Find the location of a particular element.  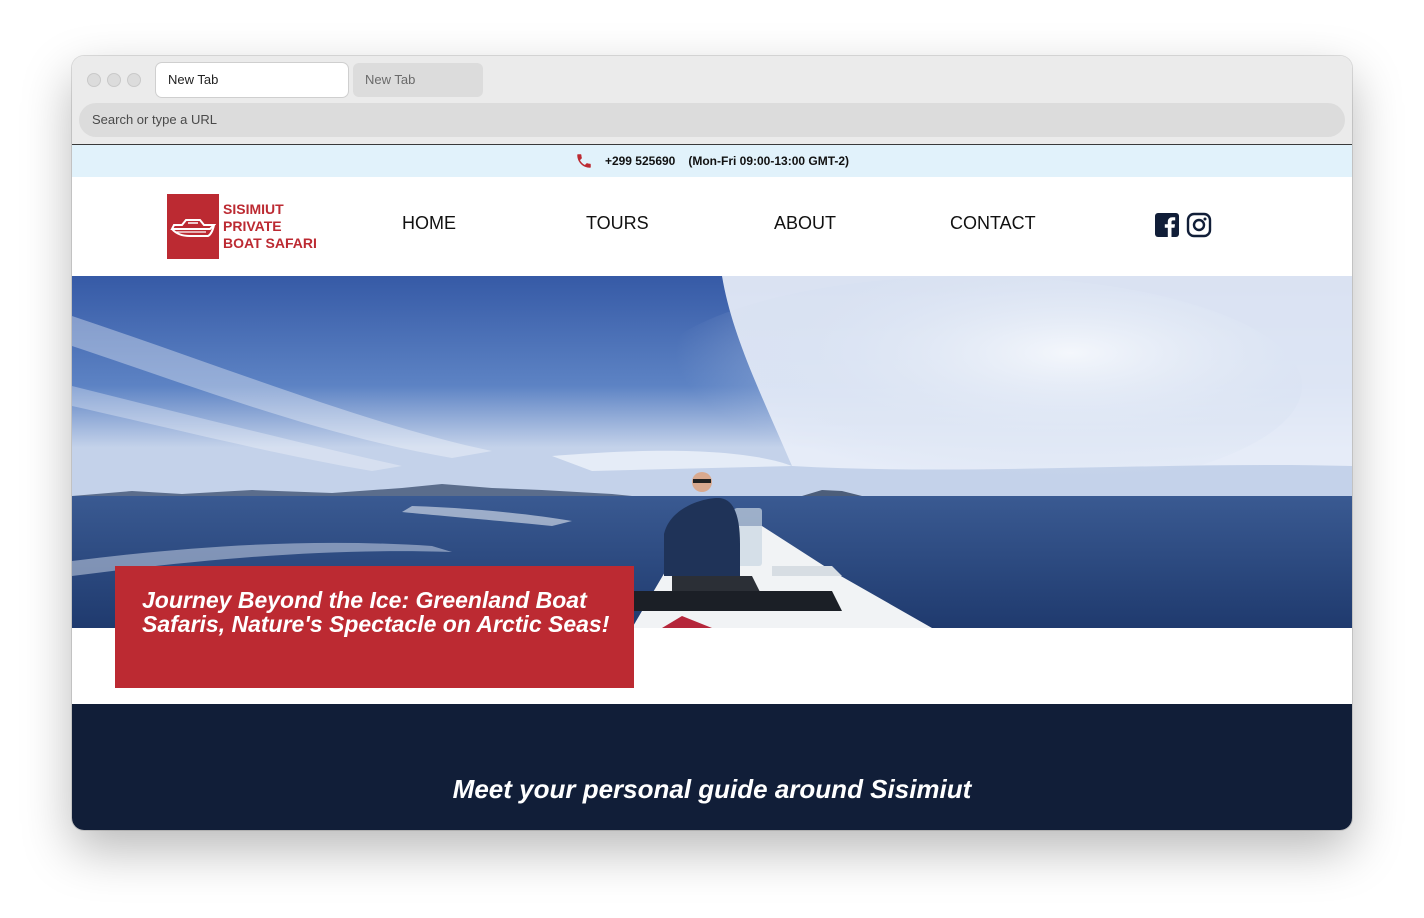

close-window-button is located at coordinates (94, 80).